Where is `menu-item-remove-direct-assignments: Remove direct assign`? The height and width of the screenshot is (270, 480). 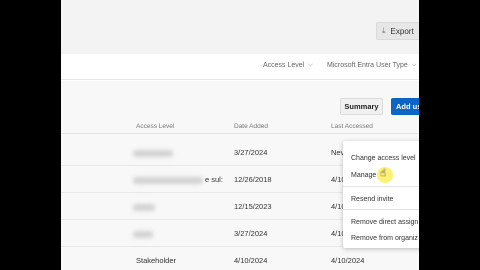
menu-item-remove-direct-assignments: Remove direct assign is located at coordinates (384, 222).